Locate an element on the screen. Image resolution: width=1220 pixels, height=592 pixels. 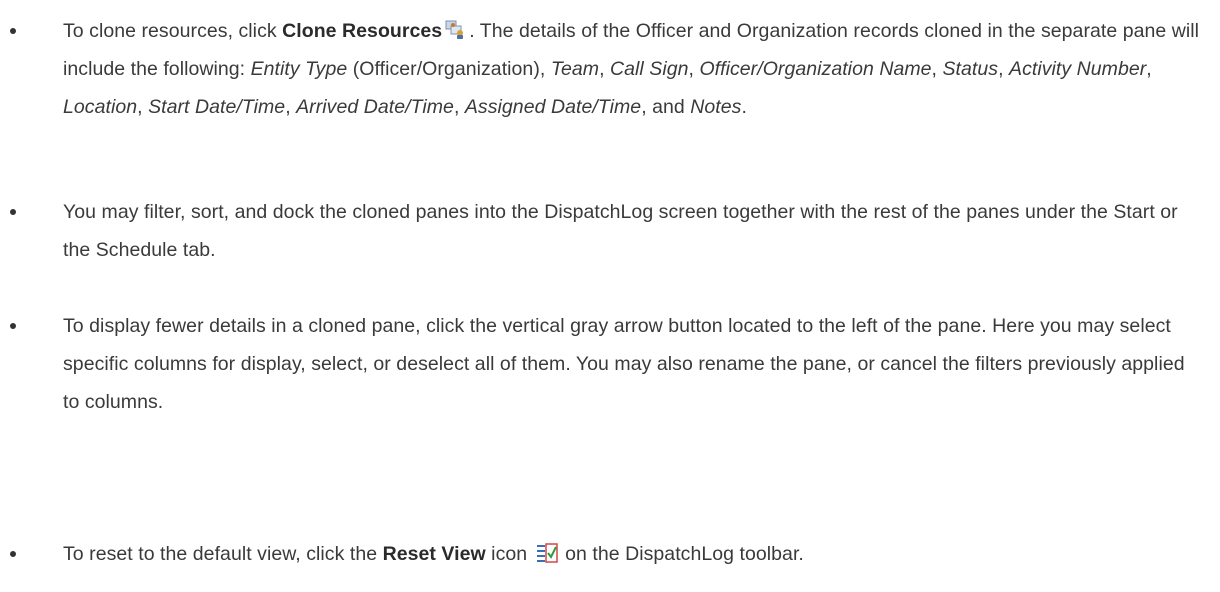
text-run: To clone resources, click is located at coordinates (173, 31).